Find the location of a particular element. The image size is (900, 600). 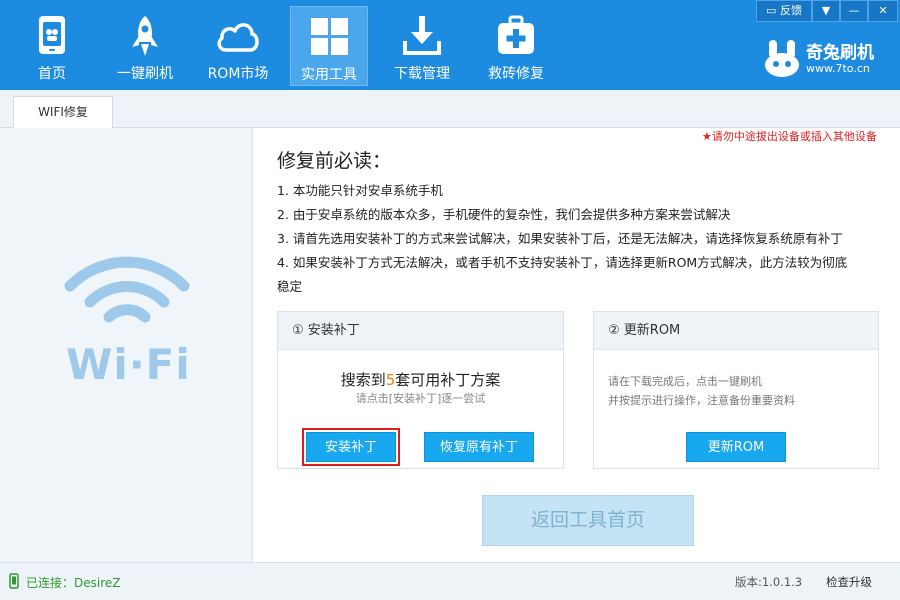

close-icon: ✕ is located at coordinates (883, 10).